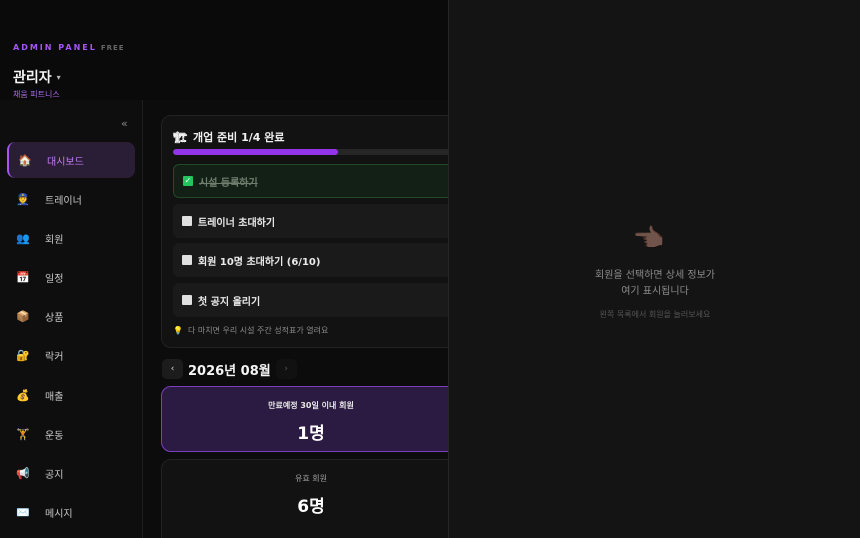 Image resolution: width=860 pixels, height=538 pixels. I want to click on sidebar-item-6: 💰 매출, so click(71, 395).